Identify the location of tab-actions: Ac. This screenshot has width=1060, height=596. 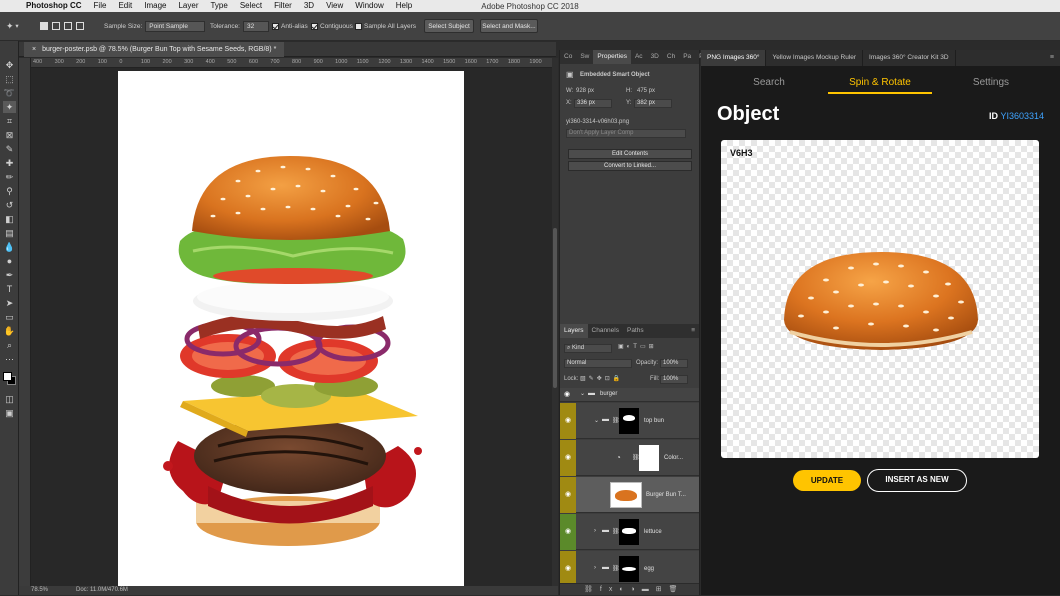
(639, 57).